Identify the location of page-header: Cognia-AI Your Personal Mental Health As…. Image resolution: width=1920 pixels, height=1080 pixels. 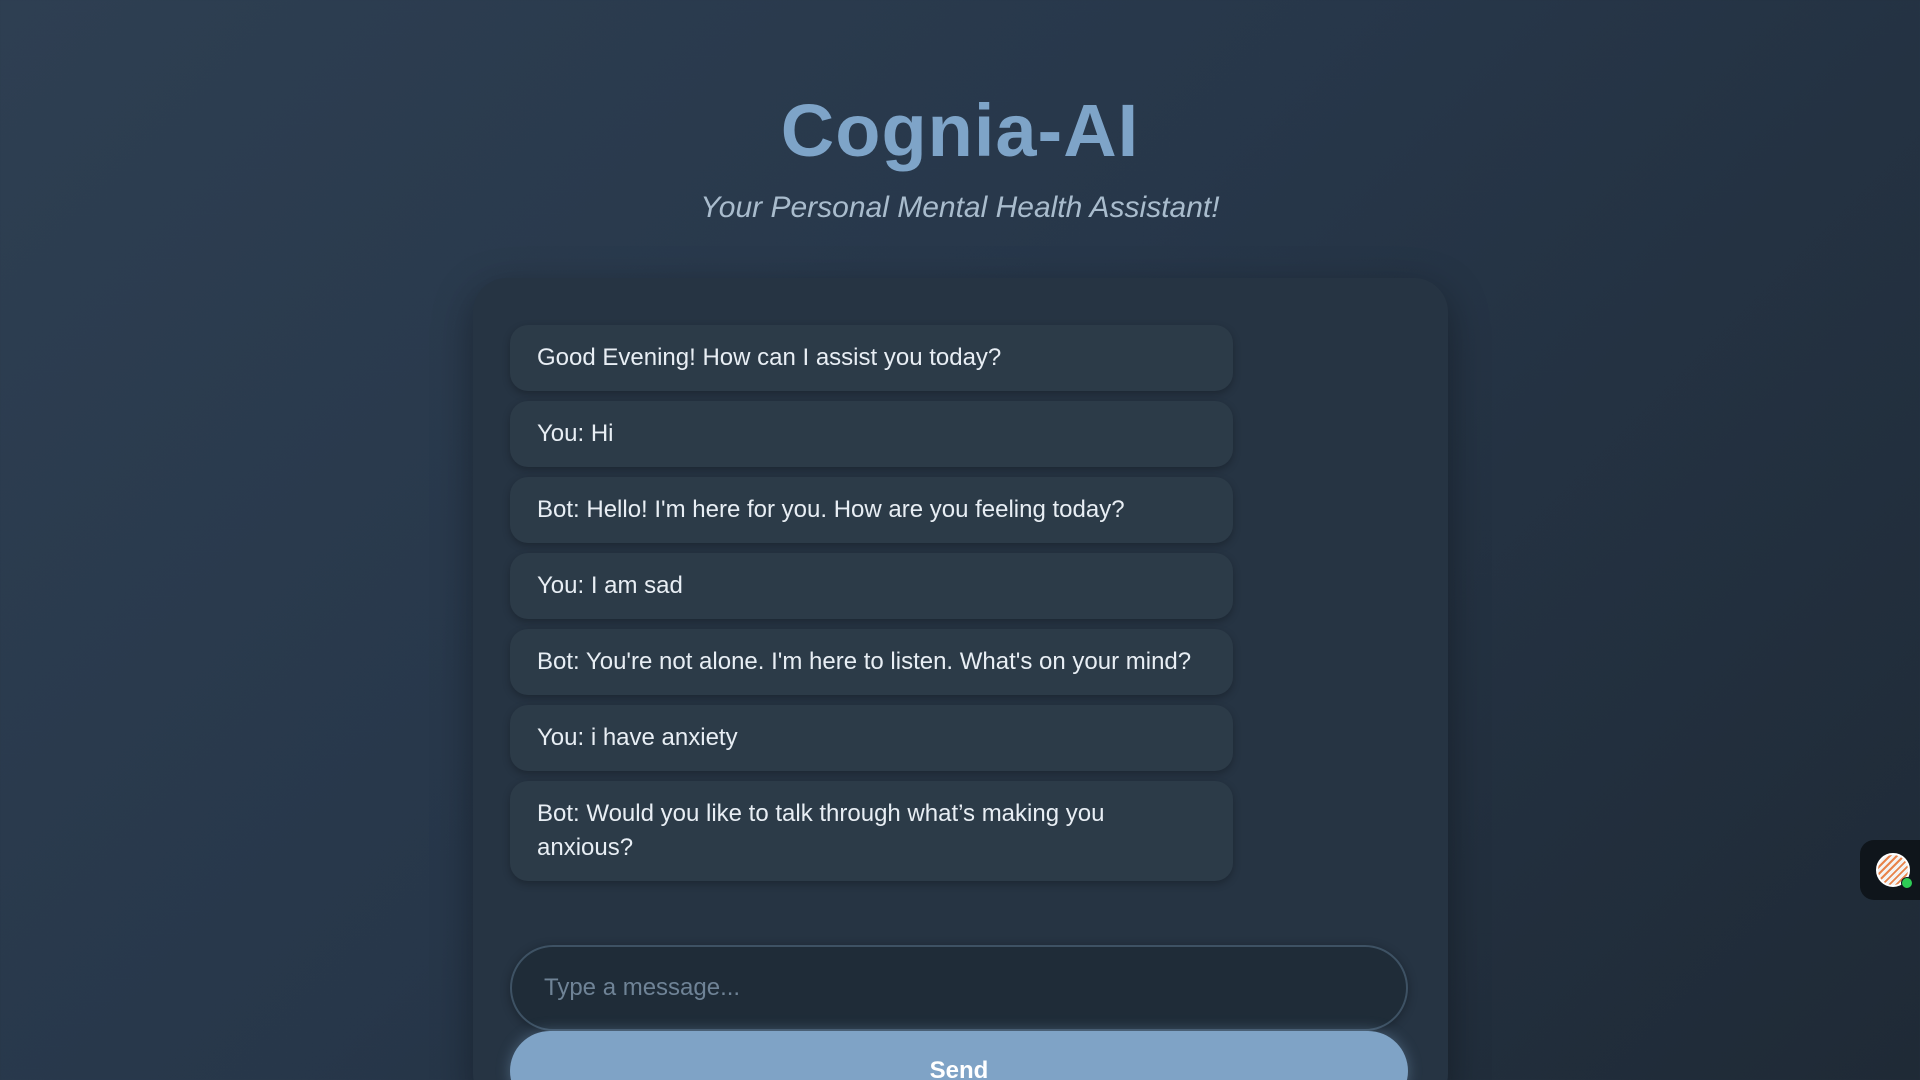
(960, 153).